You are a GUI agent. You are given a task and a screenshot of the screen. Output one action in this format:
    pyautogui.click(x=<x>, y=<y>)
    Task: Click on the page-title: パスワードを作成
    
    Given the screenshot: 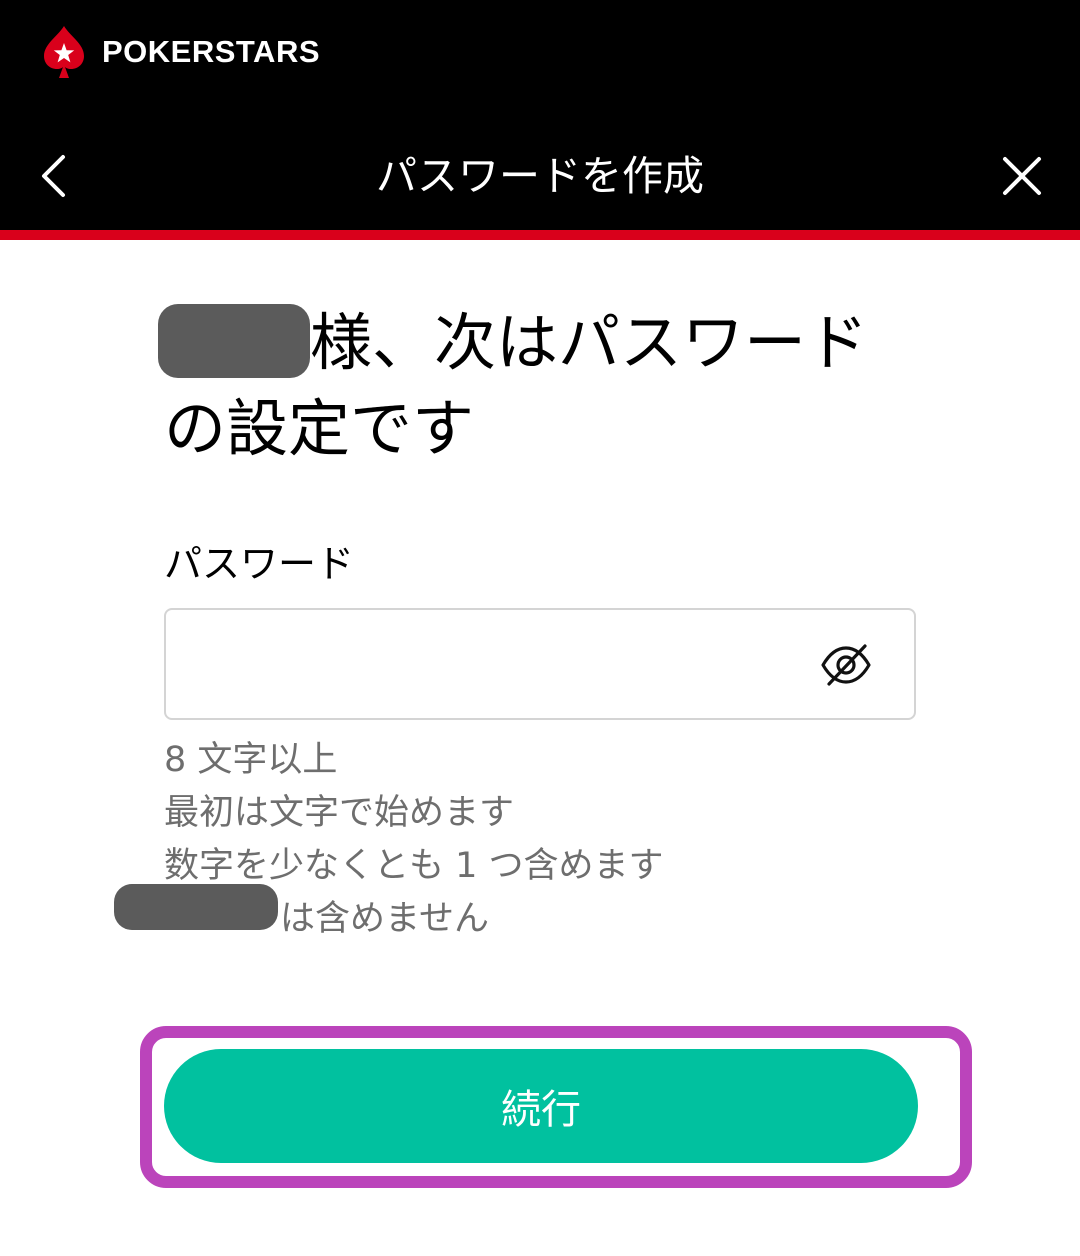 What is the action you would take?
    pyautogui.click(x=540, y=176)
    